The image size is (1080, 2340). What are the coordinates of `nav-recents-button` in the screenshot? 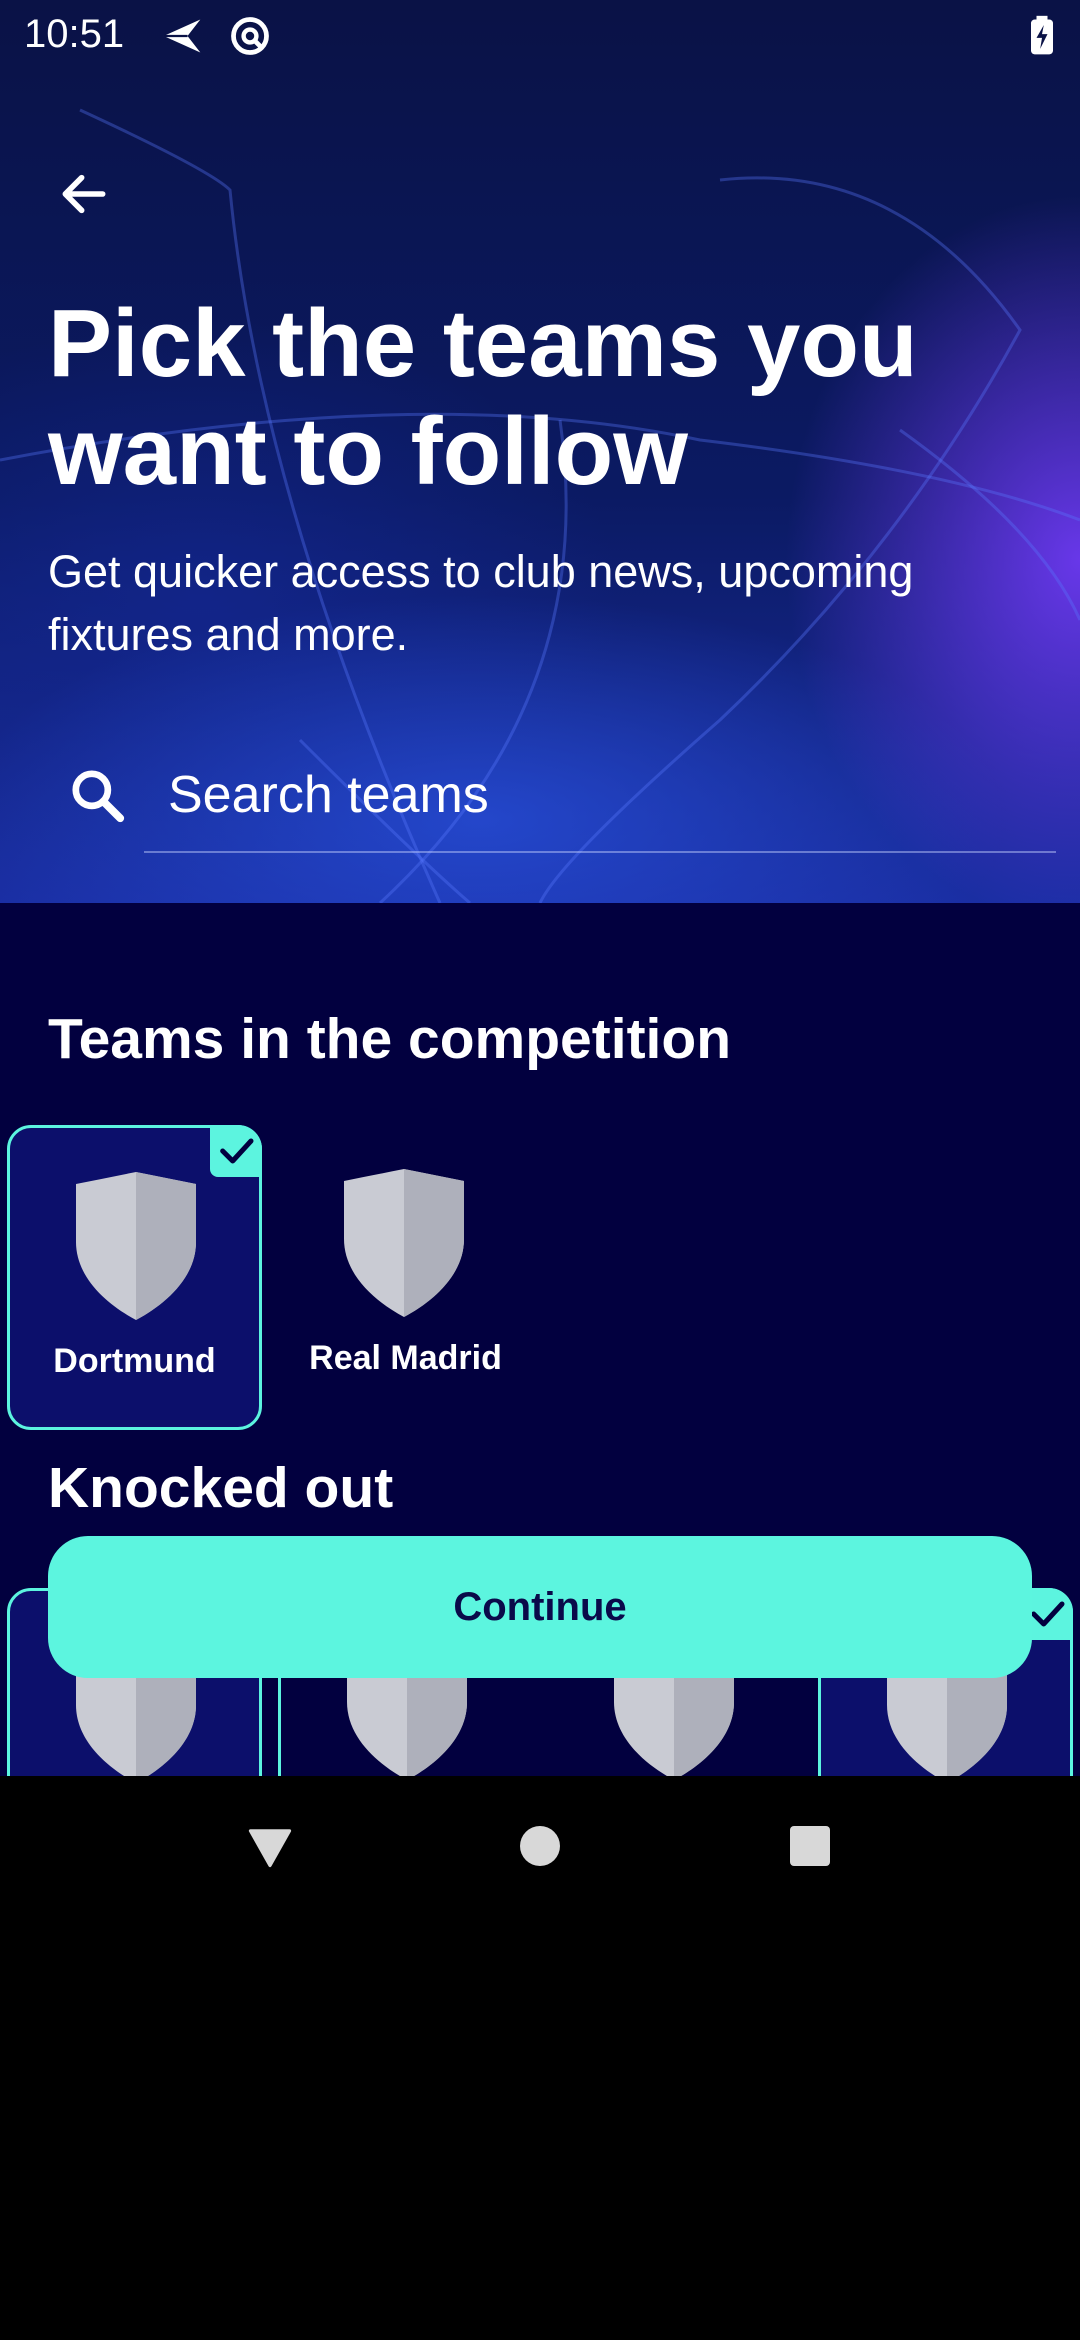 It's located at (810, 1846).